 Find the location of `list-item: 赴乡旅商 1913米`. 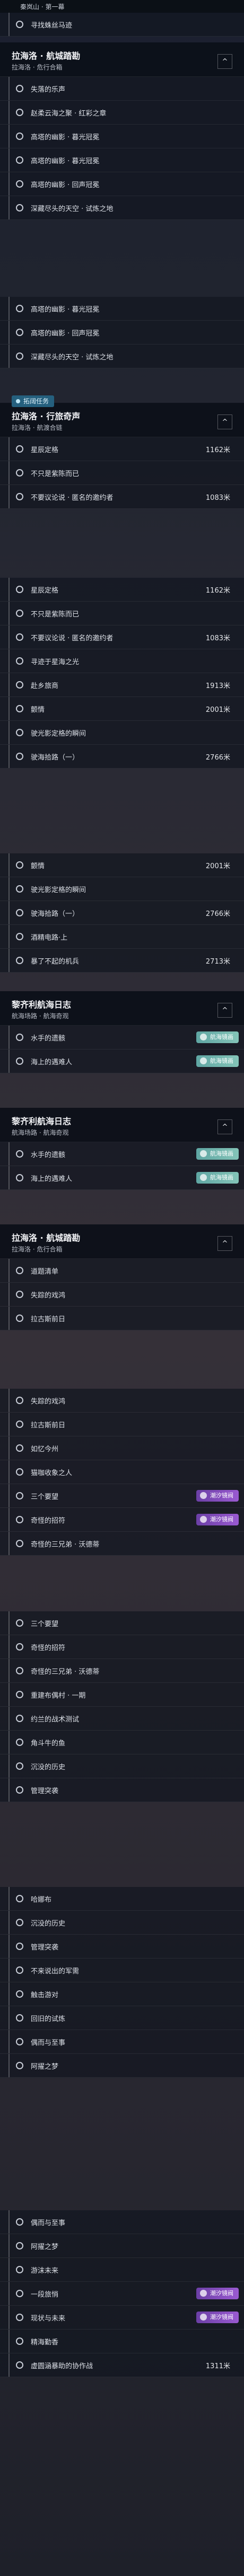

list-item: 赴乡旅商 1913米 is located at coordinates (122, 685).